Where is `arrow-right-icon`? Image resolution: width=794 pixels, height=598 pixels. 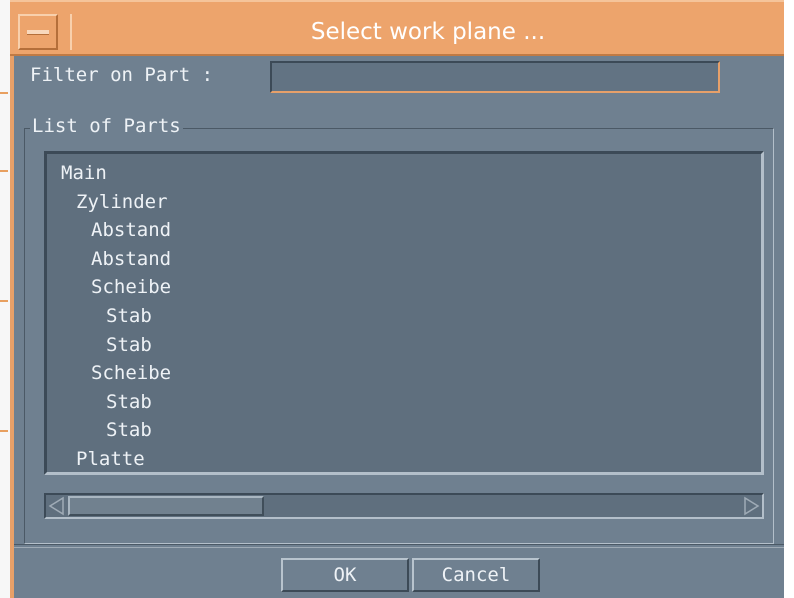 arrow-right-icon is located at coordinates (751, 506).